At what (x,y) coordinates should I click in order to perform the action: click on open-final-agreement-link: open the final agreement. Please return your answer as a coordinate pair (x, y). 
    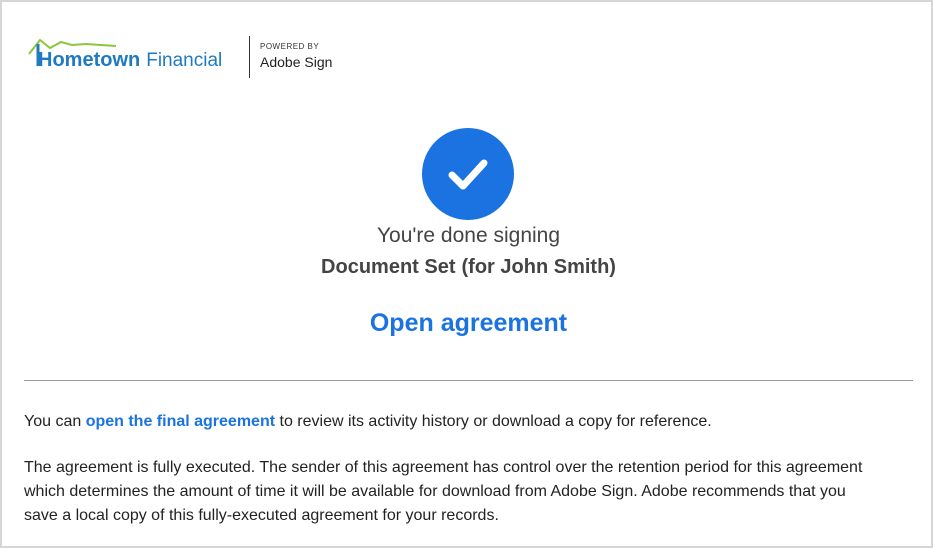
    Looking at the image, I should click on (180, 421).